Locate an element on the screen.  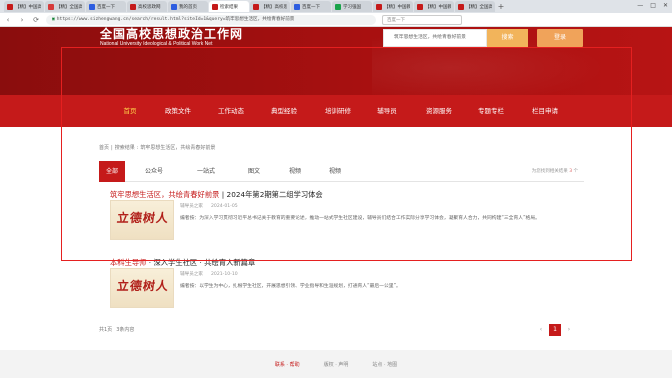
result-date: 2024-01-05 is located at coordinates (224, 206).